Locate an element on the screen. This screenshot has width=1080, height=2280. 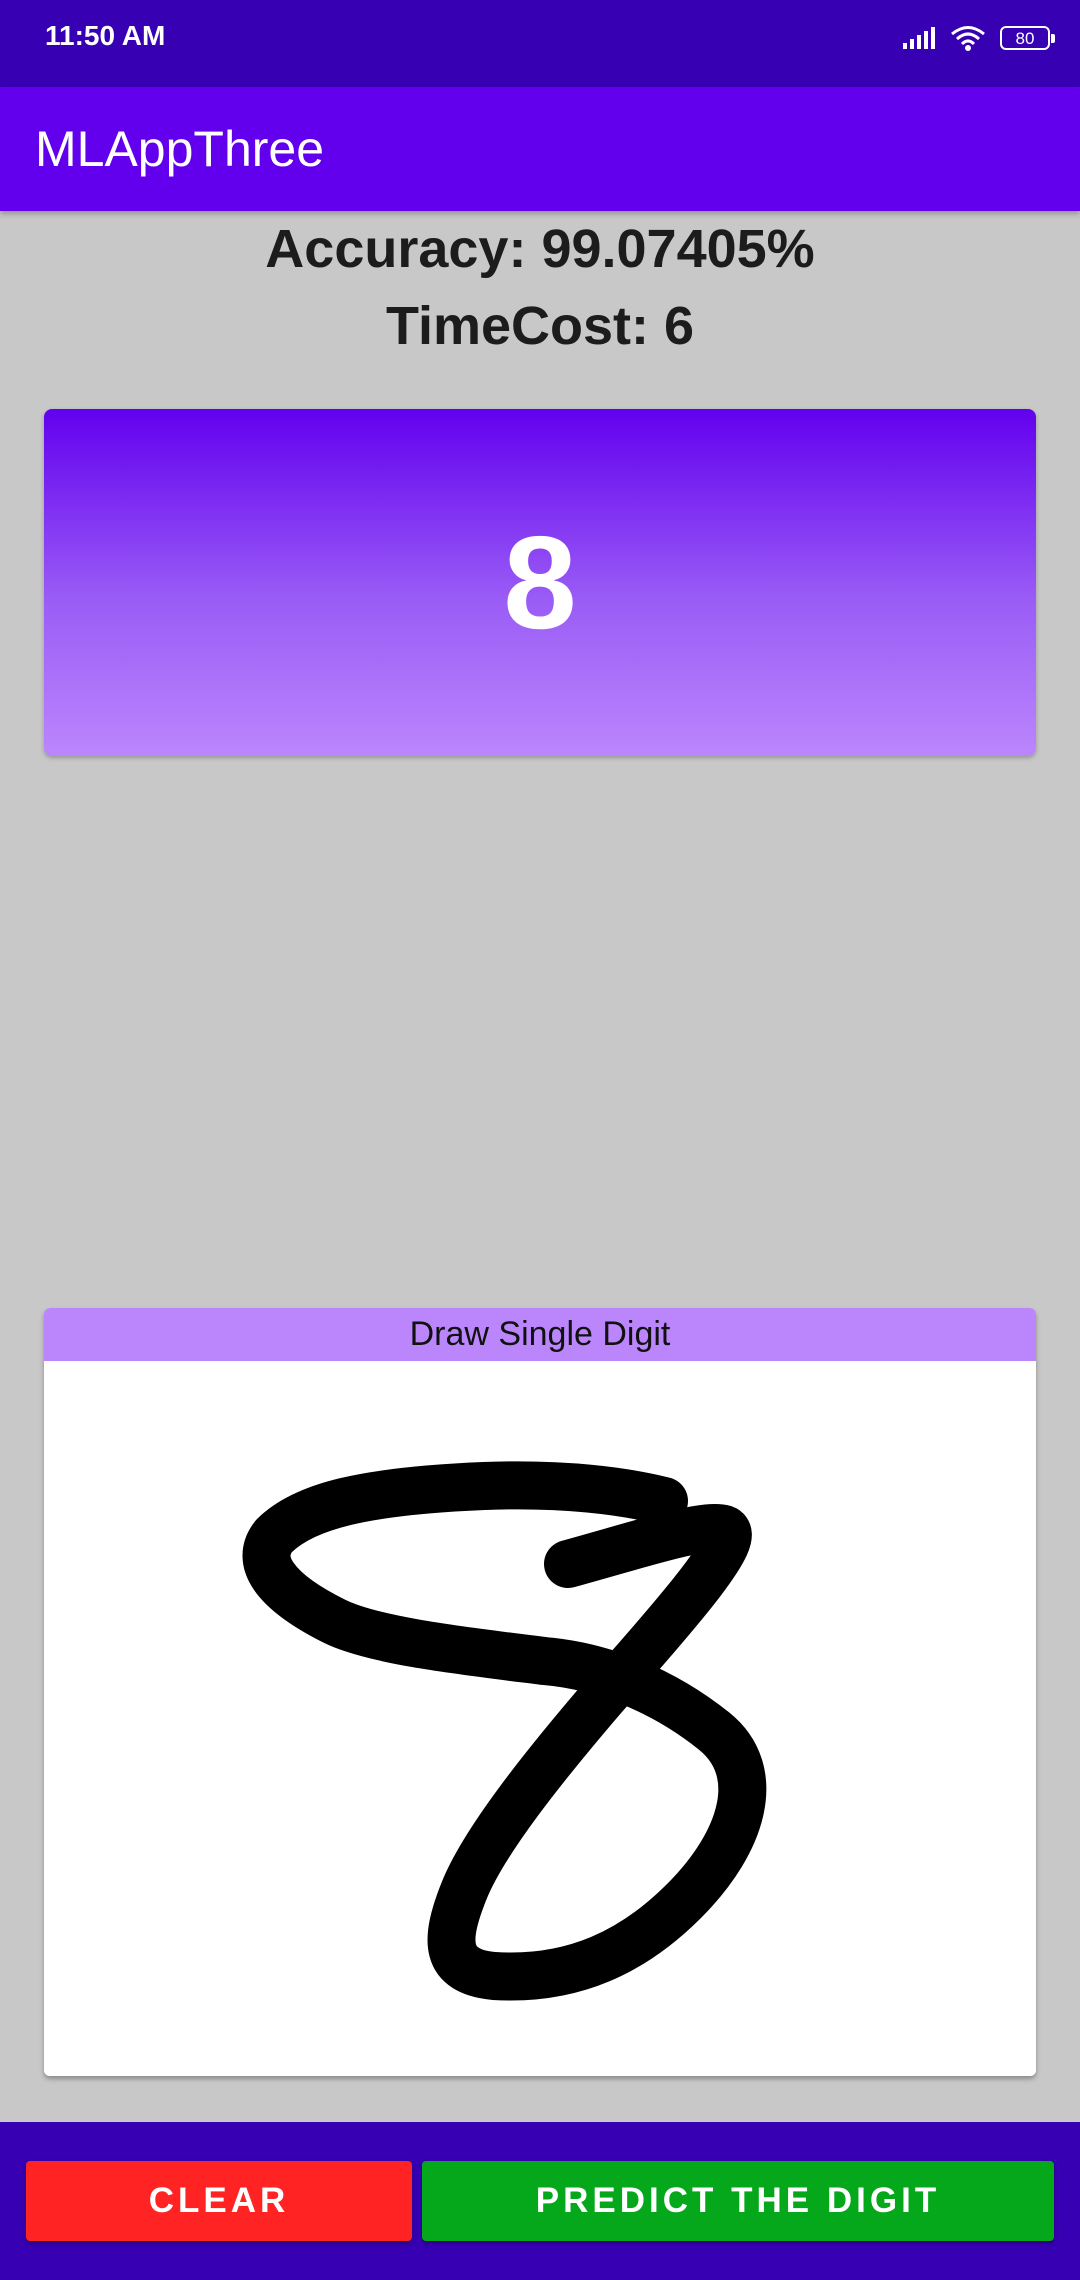
drawn-digit-stroke is located at coordinates (504, 1731).